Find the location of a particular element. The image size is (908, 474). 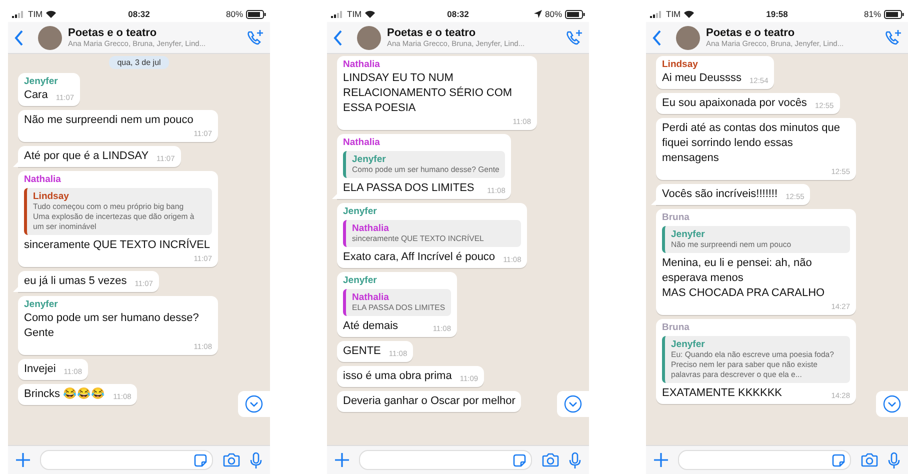

message-text: Exato cara, Aff Incrível é pouco is located at coordinates (419, 257).